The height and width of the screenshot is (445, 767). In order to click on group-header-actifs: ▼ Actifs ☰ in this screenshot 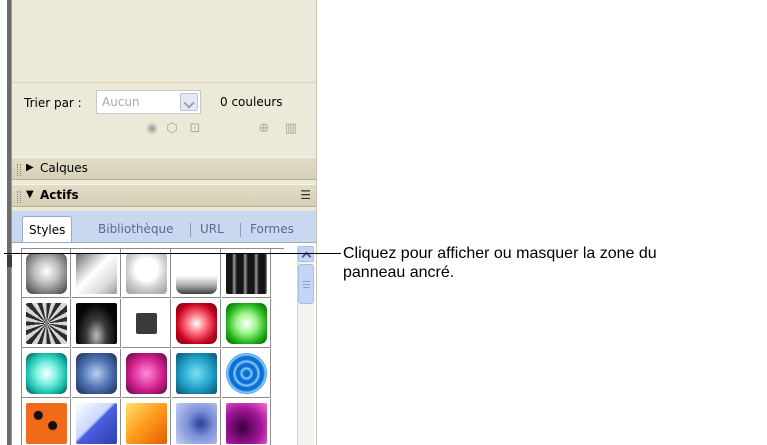, I will do `click(164, 195)`.